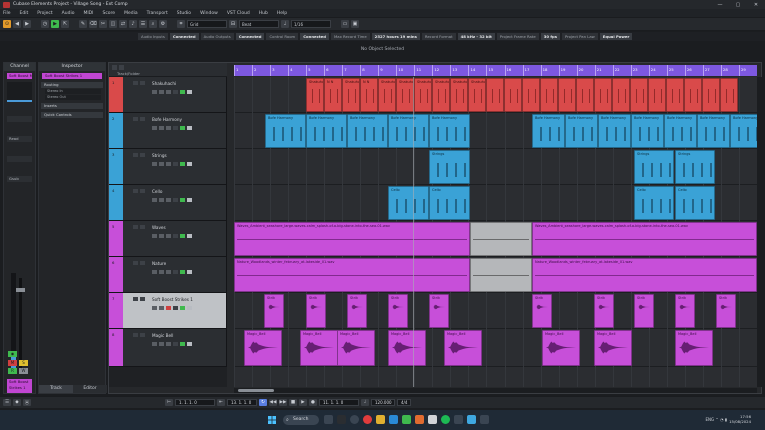  I want to click on vertical-scrollbar, so click(759, 232).